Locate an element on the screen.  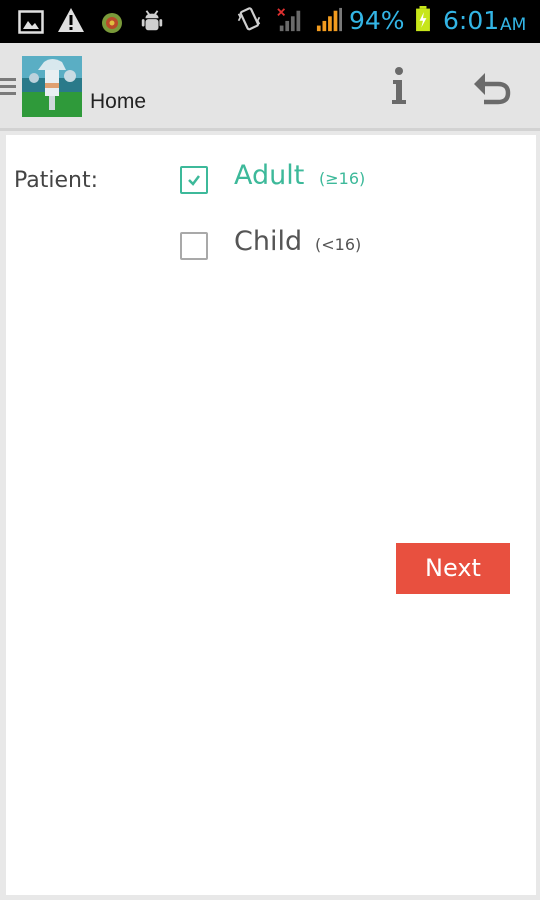
back-icon is located at coordinates (493, 88).